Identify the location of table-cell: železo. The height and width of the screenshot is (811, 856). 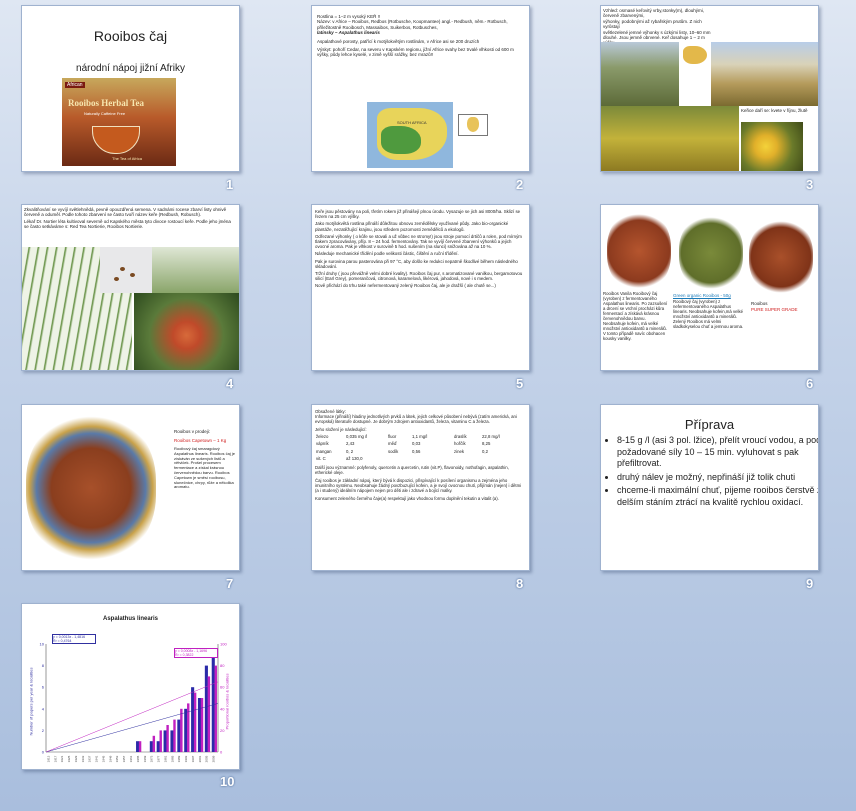
(322, 437).